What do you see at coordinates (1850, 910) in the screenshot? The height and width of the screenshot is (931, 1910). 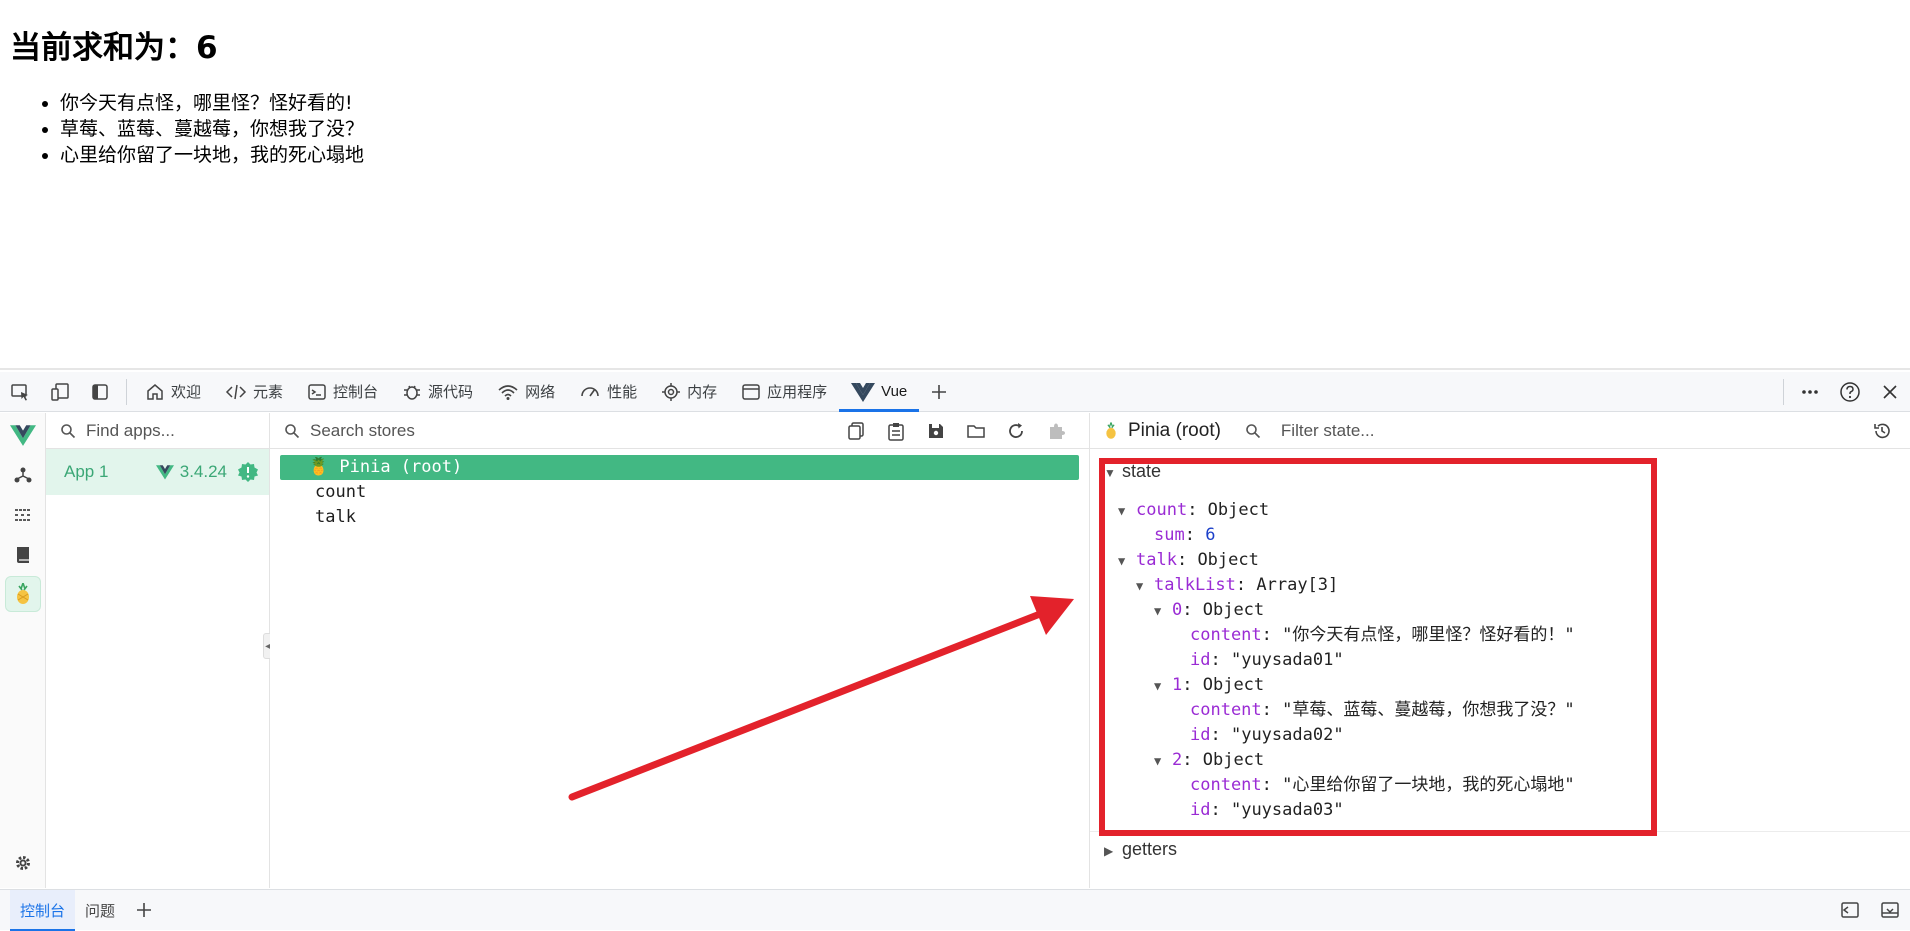 I see `dock-drawer-icon` at bounding box center [1850, 910].